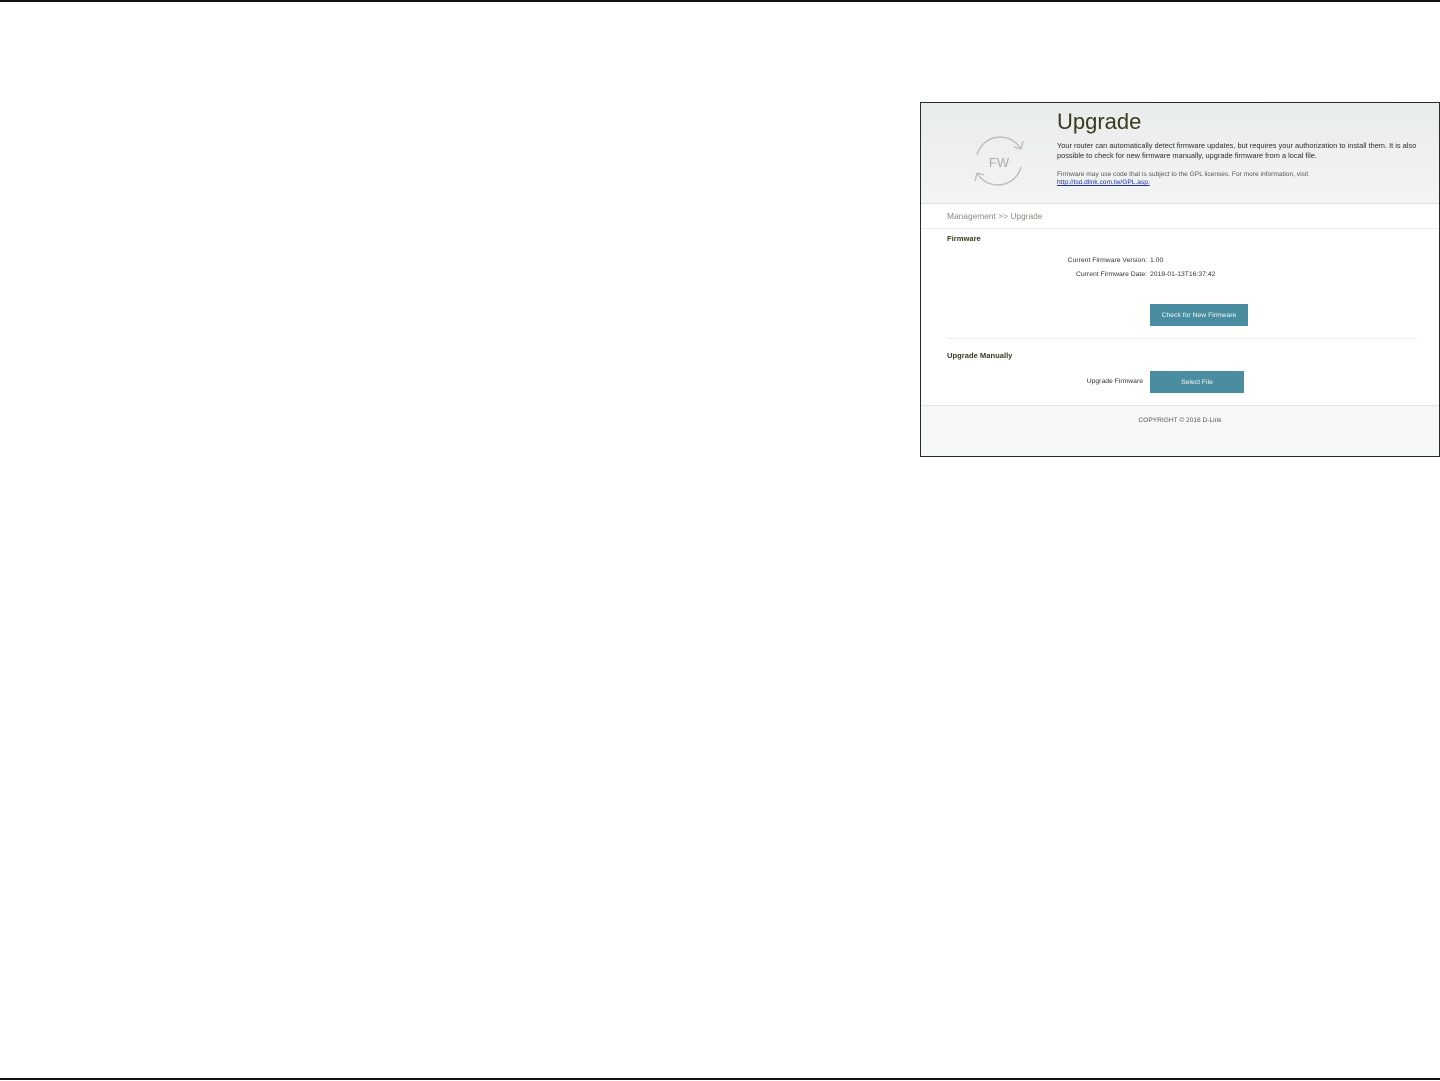  What do you see at coordinates (1180, 420) in the screenshot?
I see `copyright-text: COPYRIGHT © 2016 D-Link` at bounding box center [1180, 420].